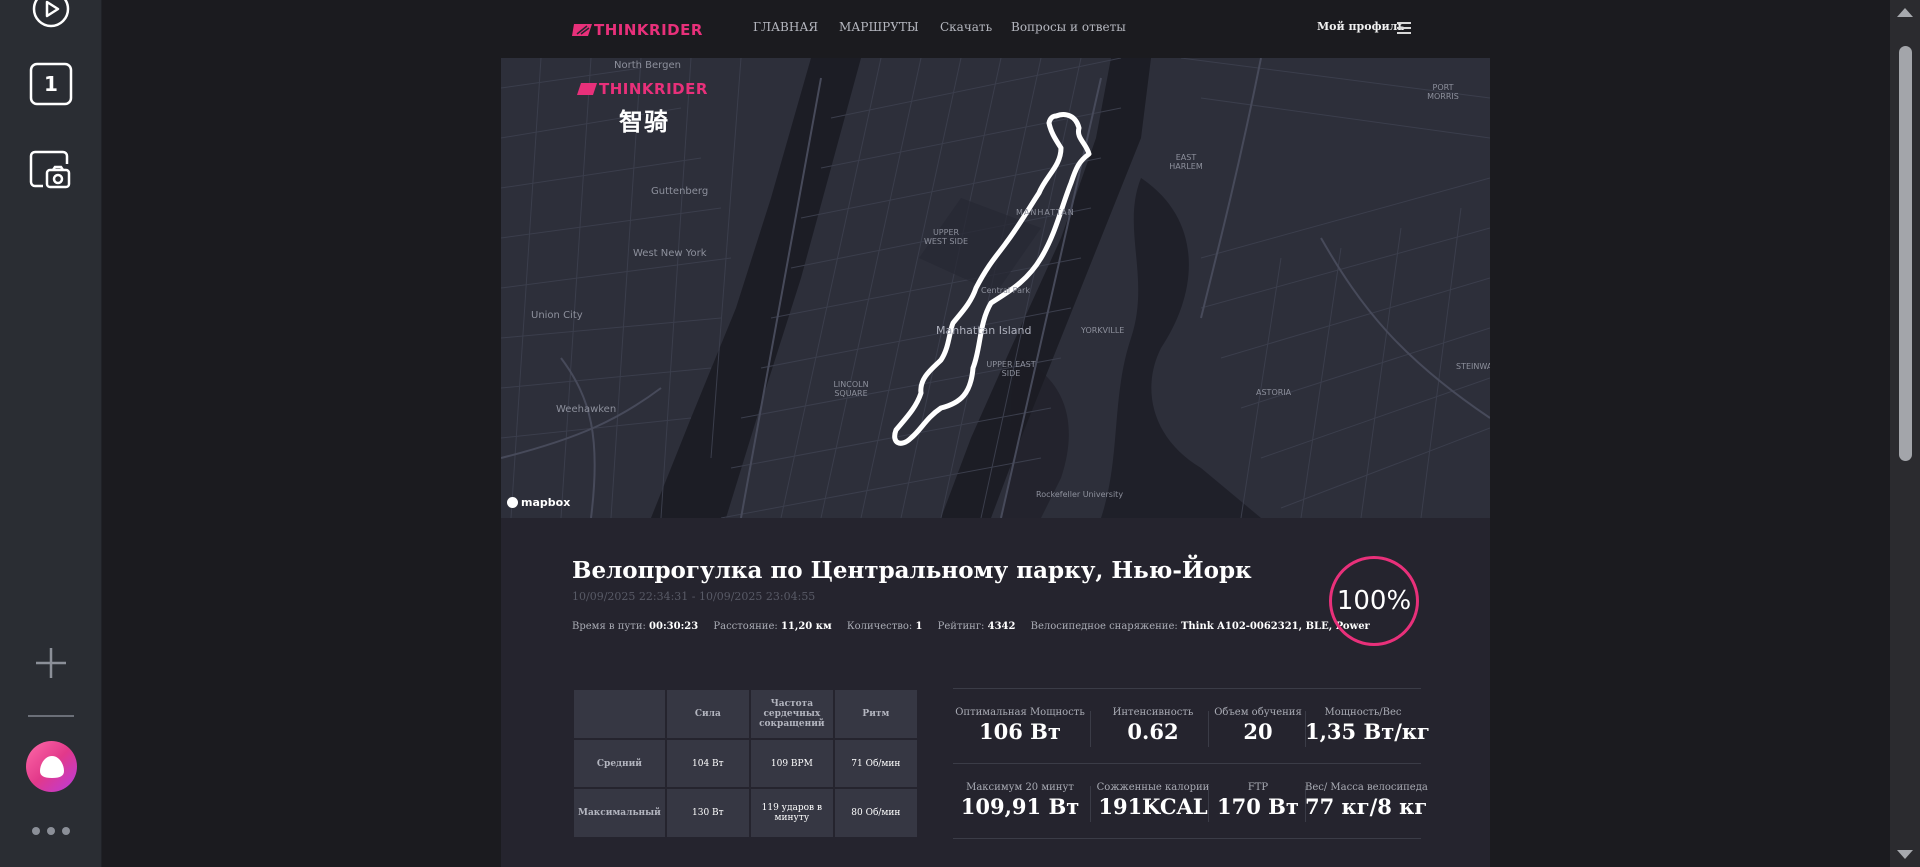 This screenshot has width=1920, height=867. Describe the element at coordinates (644, 122) in the screenshot. I see `map-logo-cn: 智骑` at that location.